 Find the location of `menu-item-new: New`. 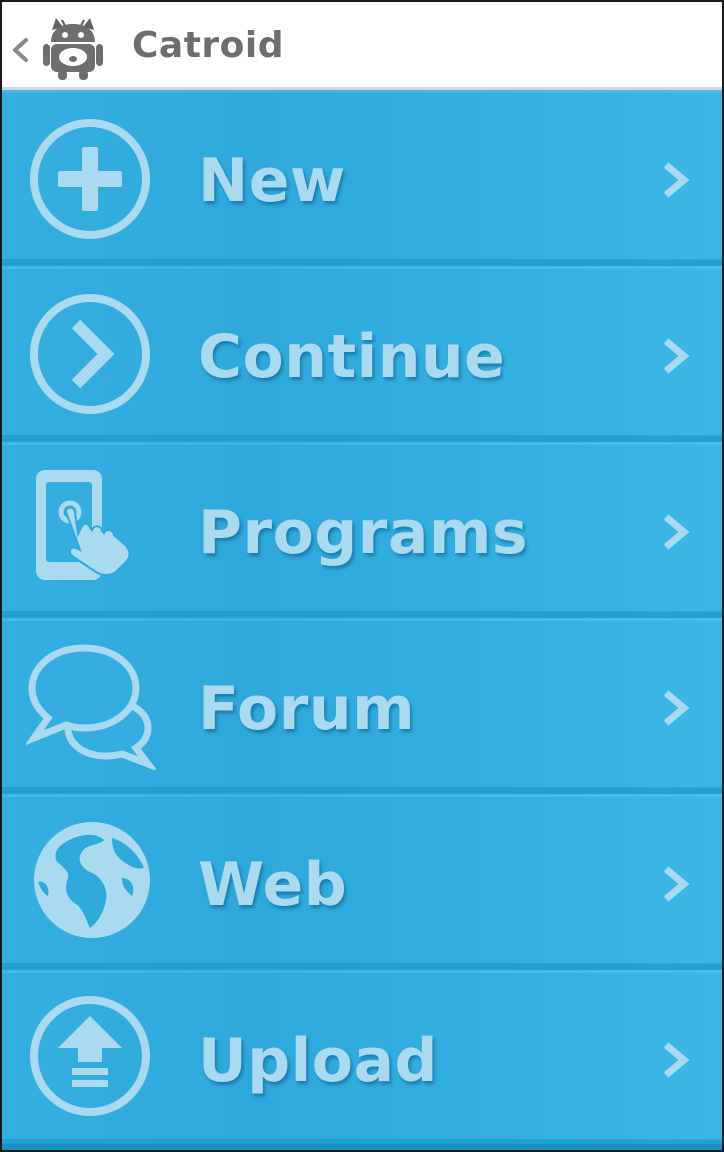

menu-item-new: New is located at coordinates (362, 175).